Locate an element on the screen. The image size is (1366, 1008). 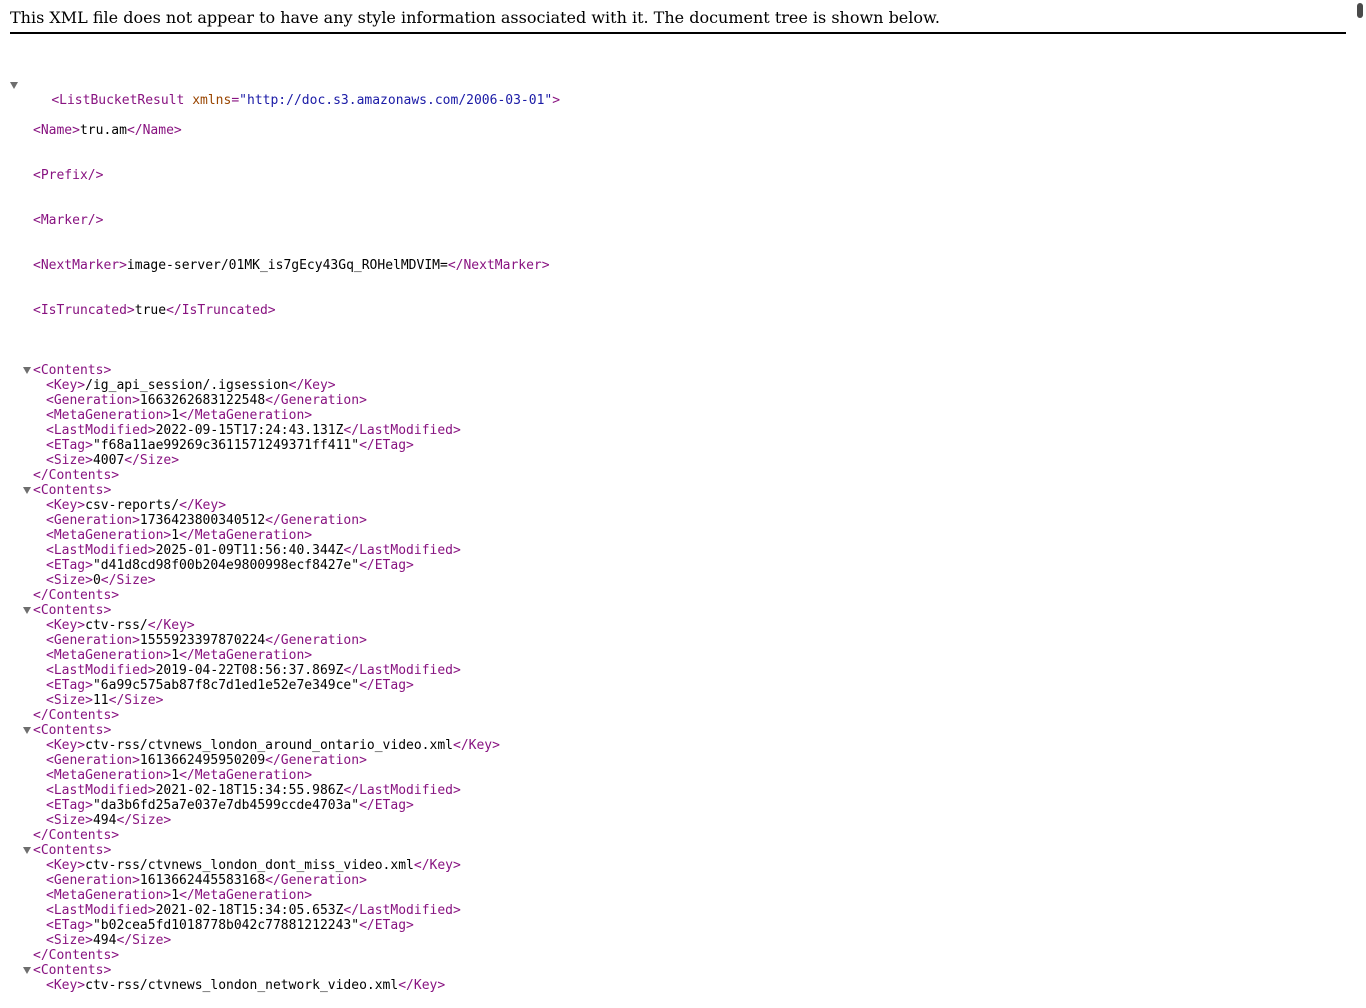
last-modified-close-tag: </LastModified> is located at coordinates (402, 430).